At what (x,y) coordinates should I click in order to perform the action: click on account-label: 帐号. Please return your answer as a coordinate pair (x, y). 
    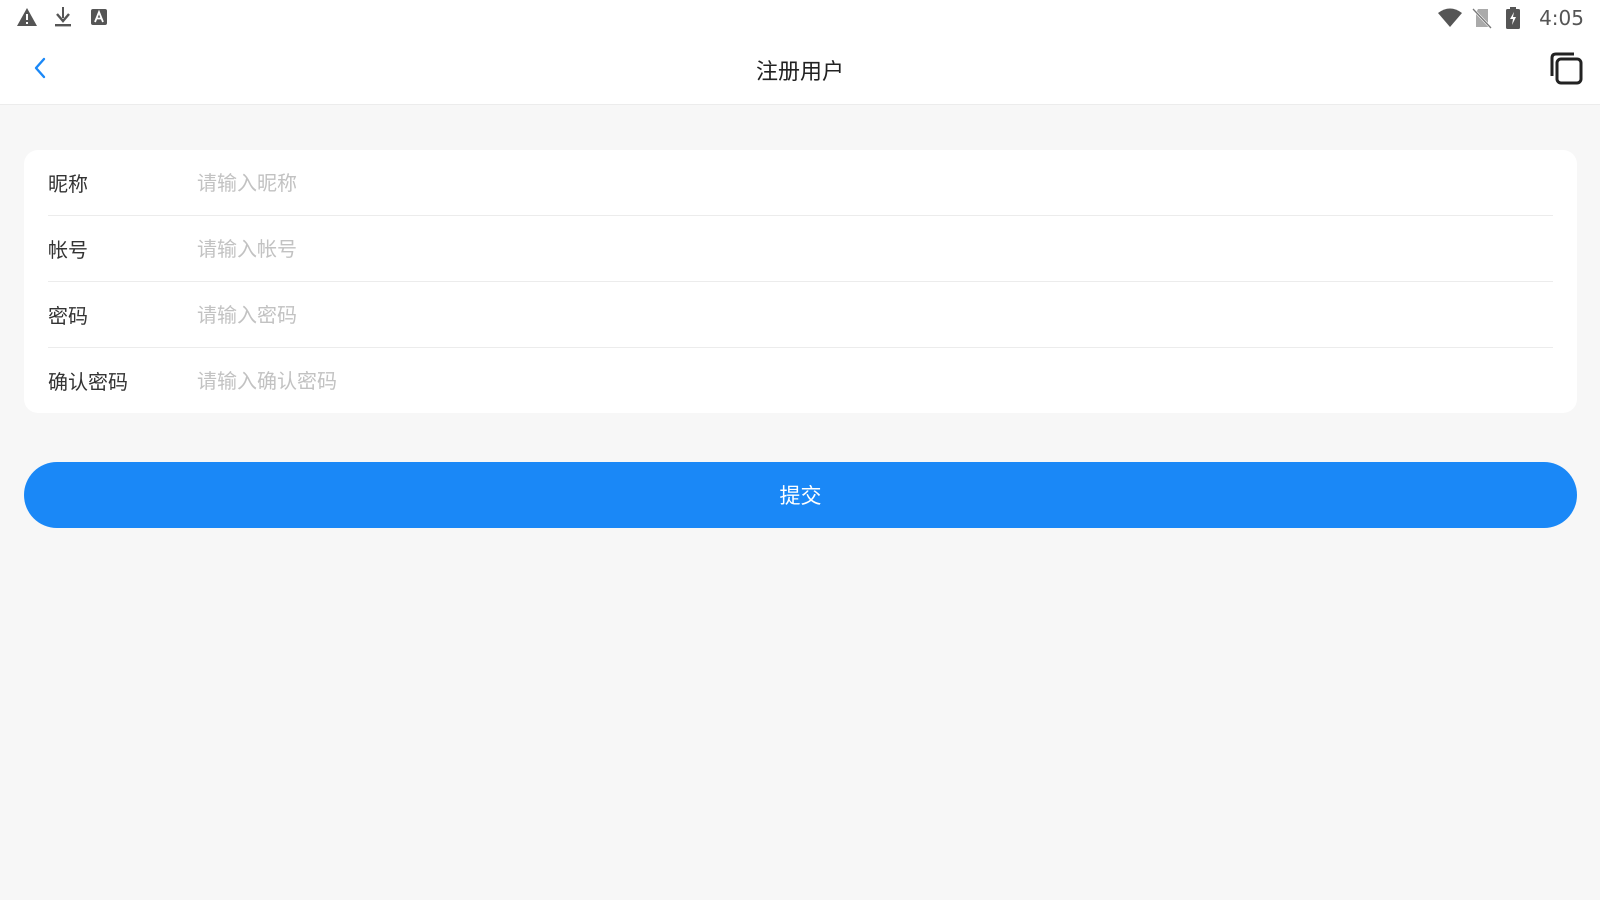
    Looking at the image, I should click on (68, 250).